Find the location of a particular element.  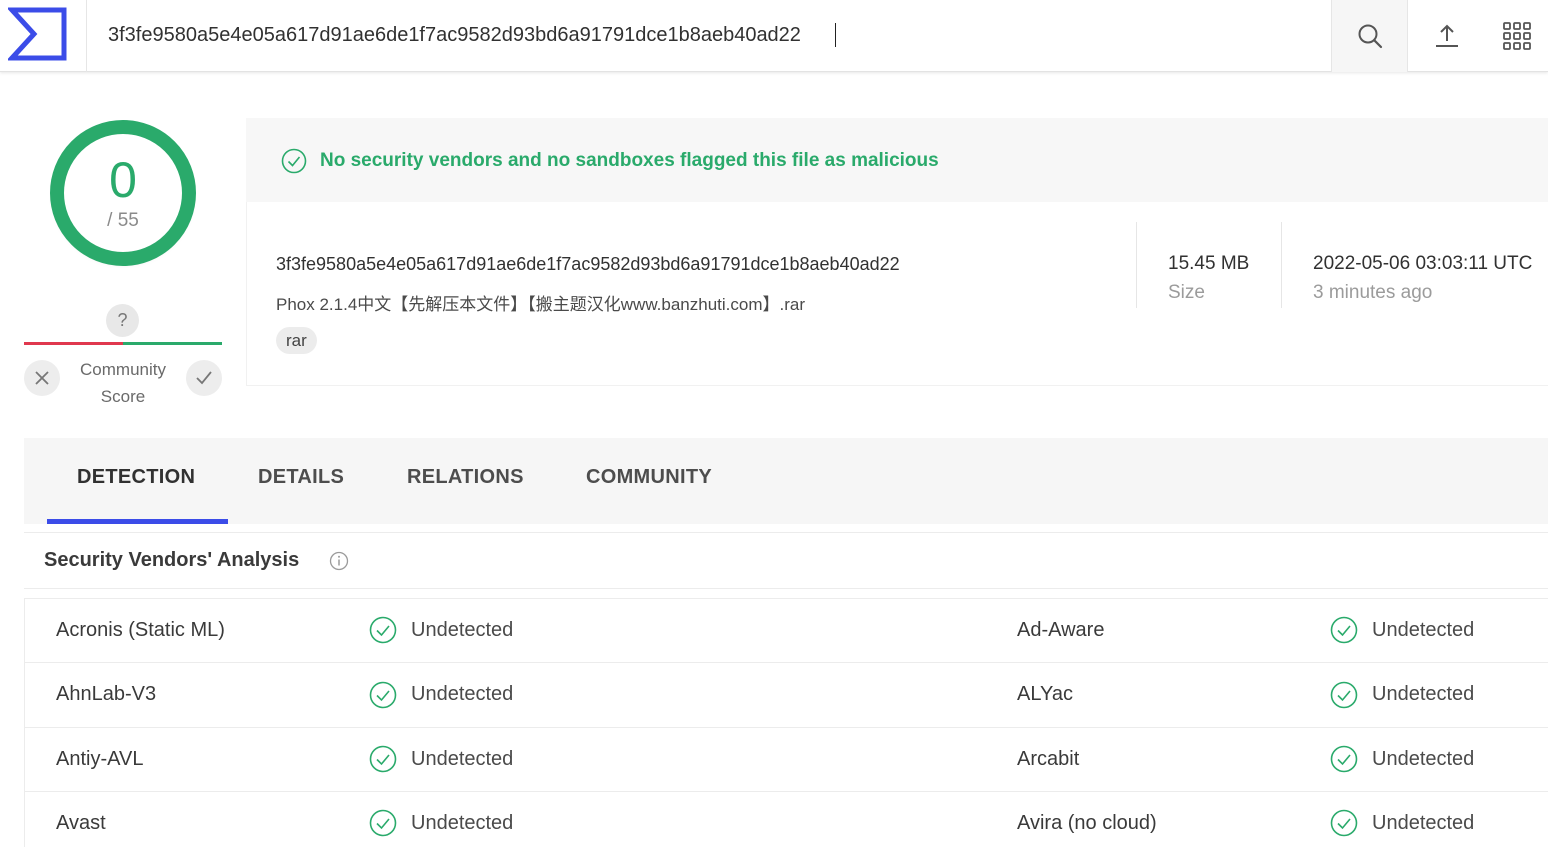

close-icon is located at coordinates (42, 378).